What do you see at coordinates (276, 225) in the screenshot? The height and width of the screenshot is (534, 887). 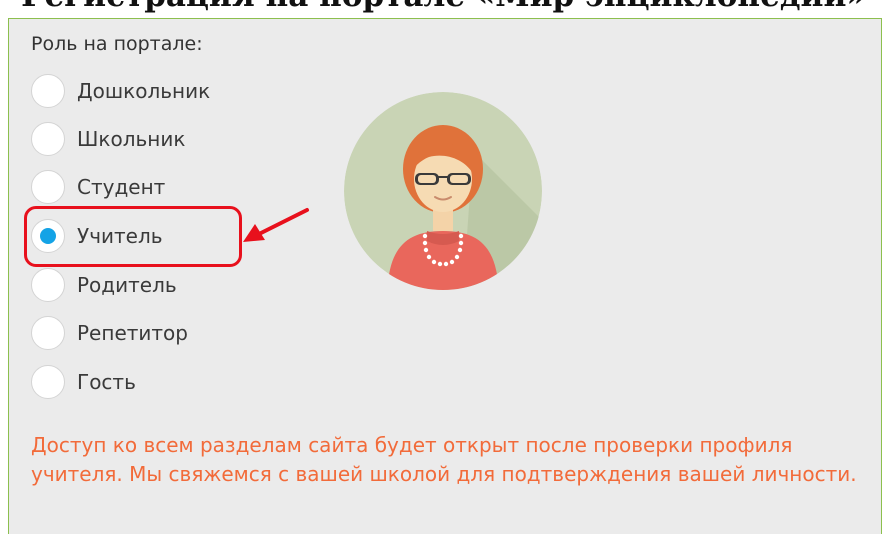 I see `red-arrow-icon` at bounding box center [276, 225].